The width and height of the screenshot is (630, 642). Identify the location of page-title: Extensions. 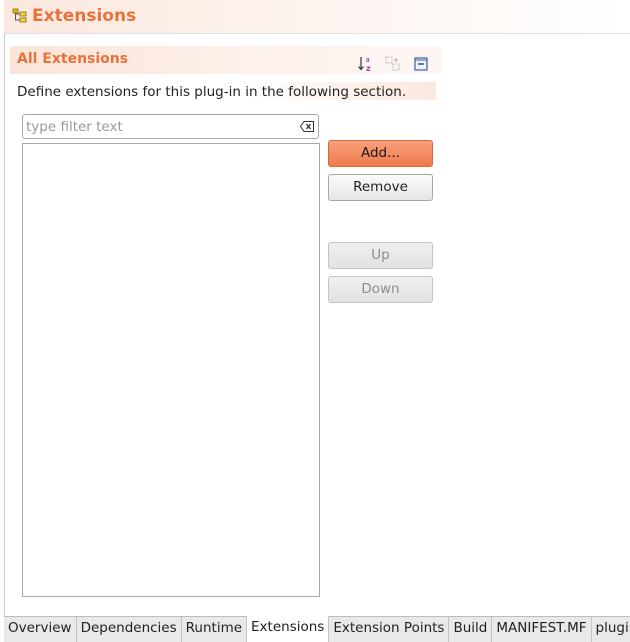
(84, 16).